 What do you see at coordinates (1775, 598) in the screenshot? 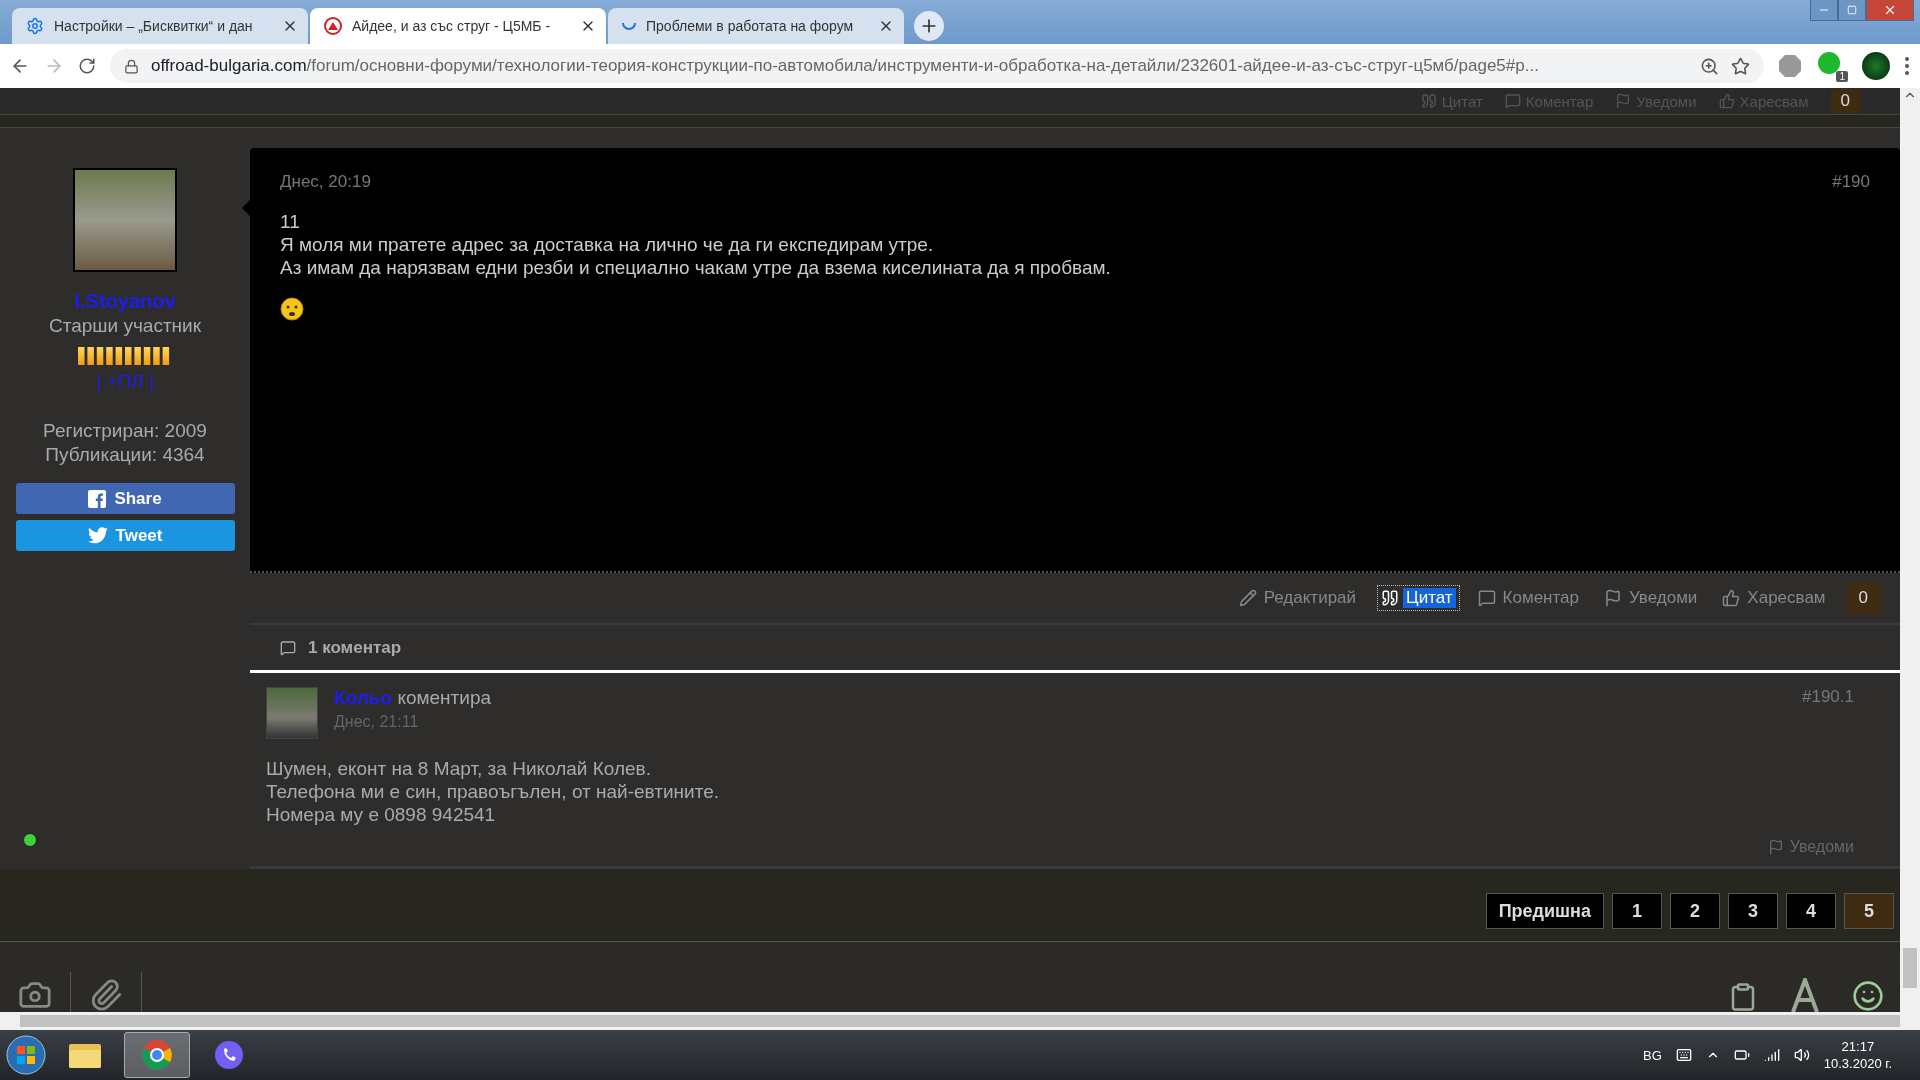
I see `post-action-link: Харесвам` at bounding box center [1775, 598].